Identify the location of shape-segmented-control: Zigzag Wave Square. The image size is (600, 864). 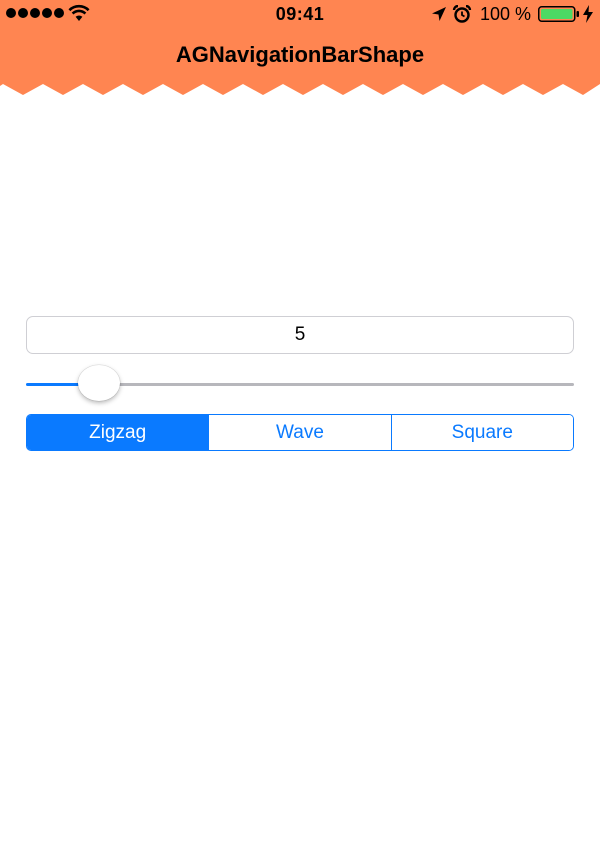
(300, 432).